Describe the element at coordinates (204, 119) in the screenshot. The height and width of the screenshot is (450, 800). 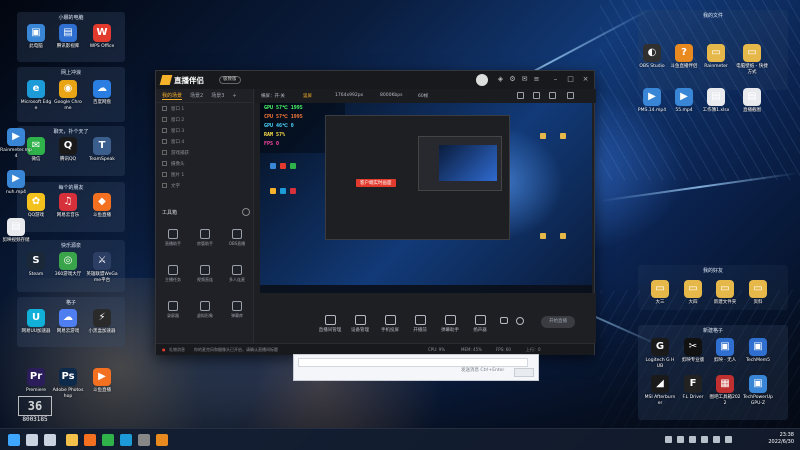
I see `source-item: 窗口 2` at that location.